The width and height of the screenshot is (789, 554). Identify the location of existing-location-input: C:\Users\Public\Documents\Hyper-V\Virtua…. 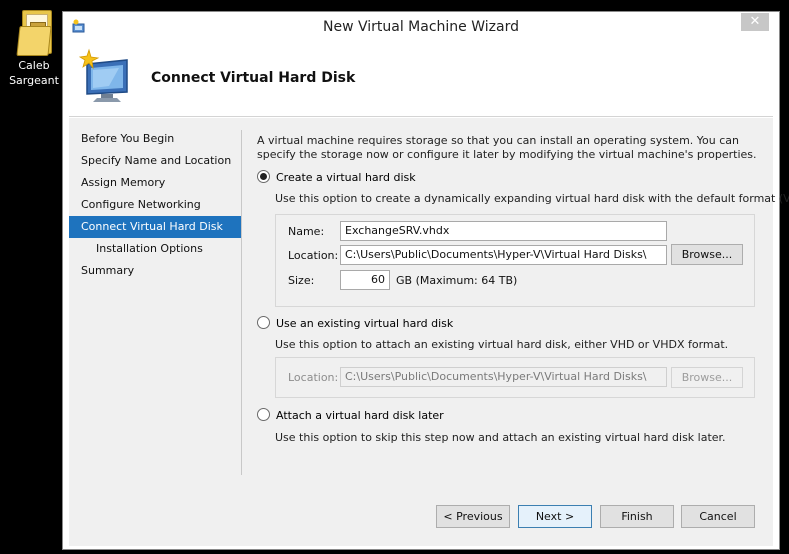
(503, 377).